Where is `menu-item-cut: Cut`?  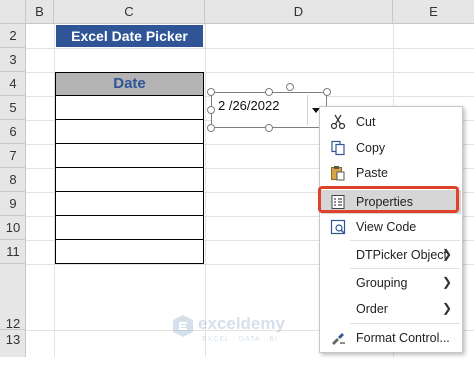
menu-item-cut: Cut is located at coordinates (391, 122).